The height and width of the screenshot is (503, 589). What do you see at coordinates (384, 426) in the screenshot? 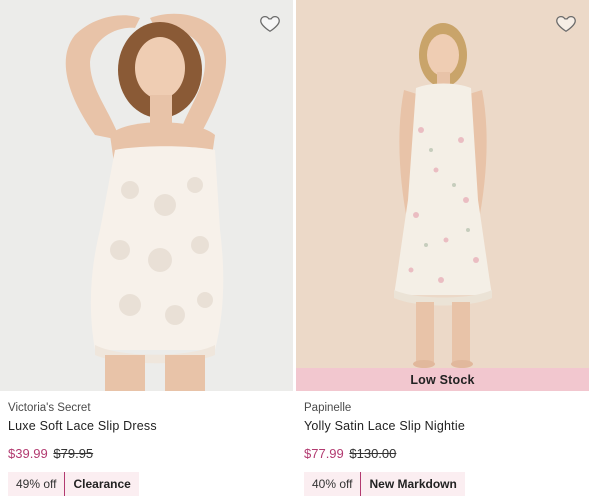
I see `product-name: Yolly Satin Lace Slip Nightie` at bounding box center [384, 426].